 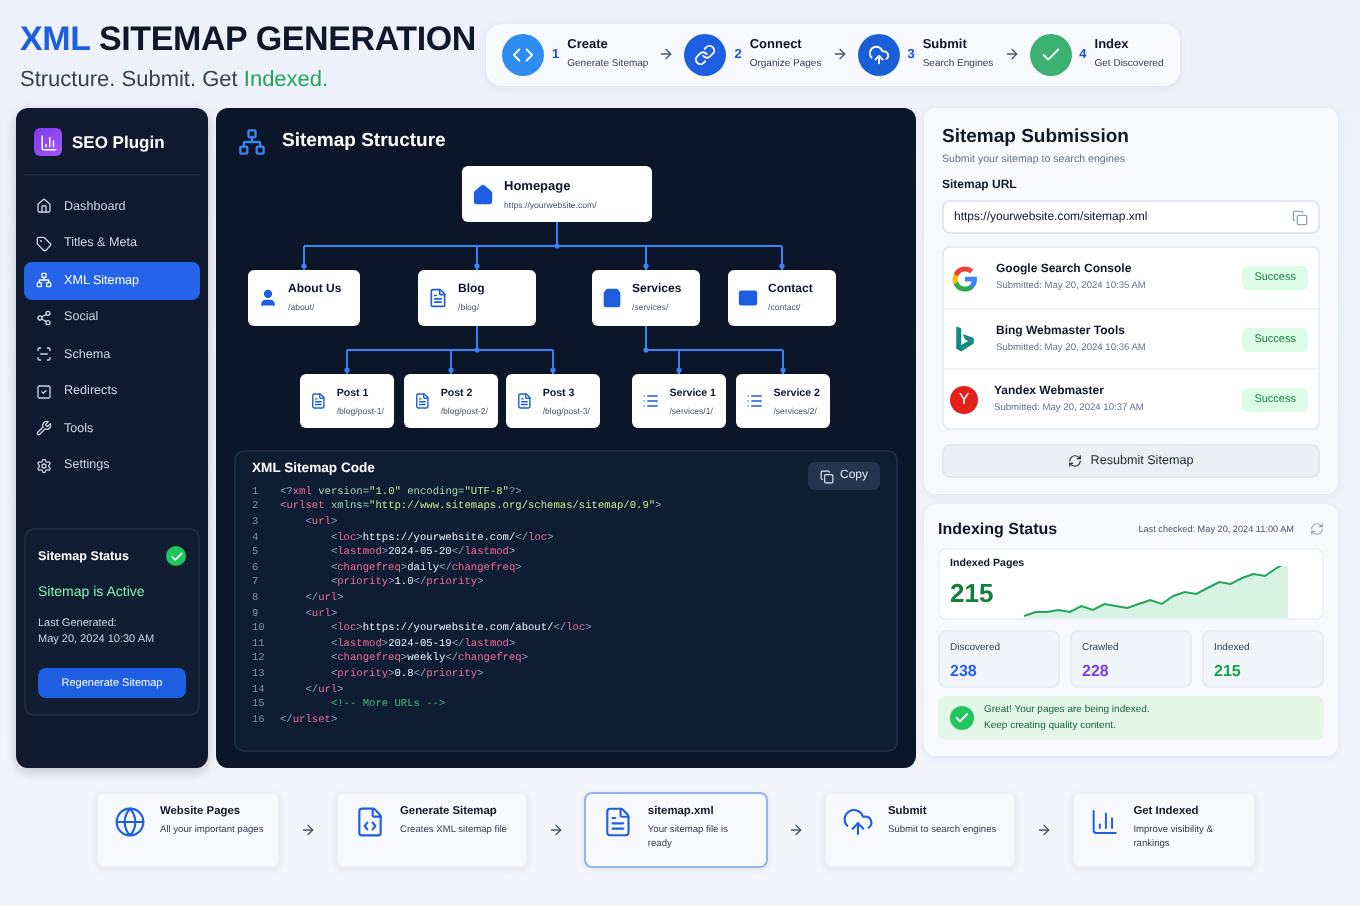 I want to click on scan-icon, so click(x=44, y=354).